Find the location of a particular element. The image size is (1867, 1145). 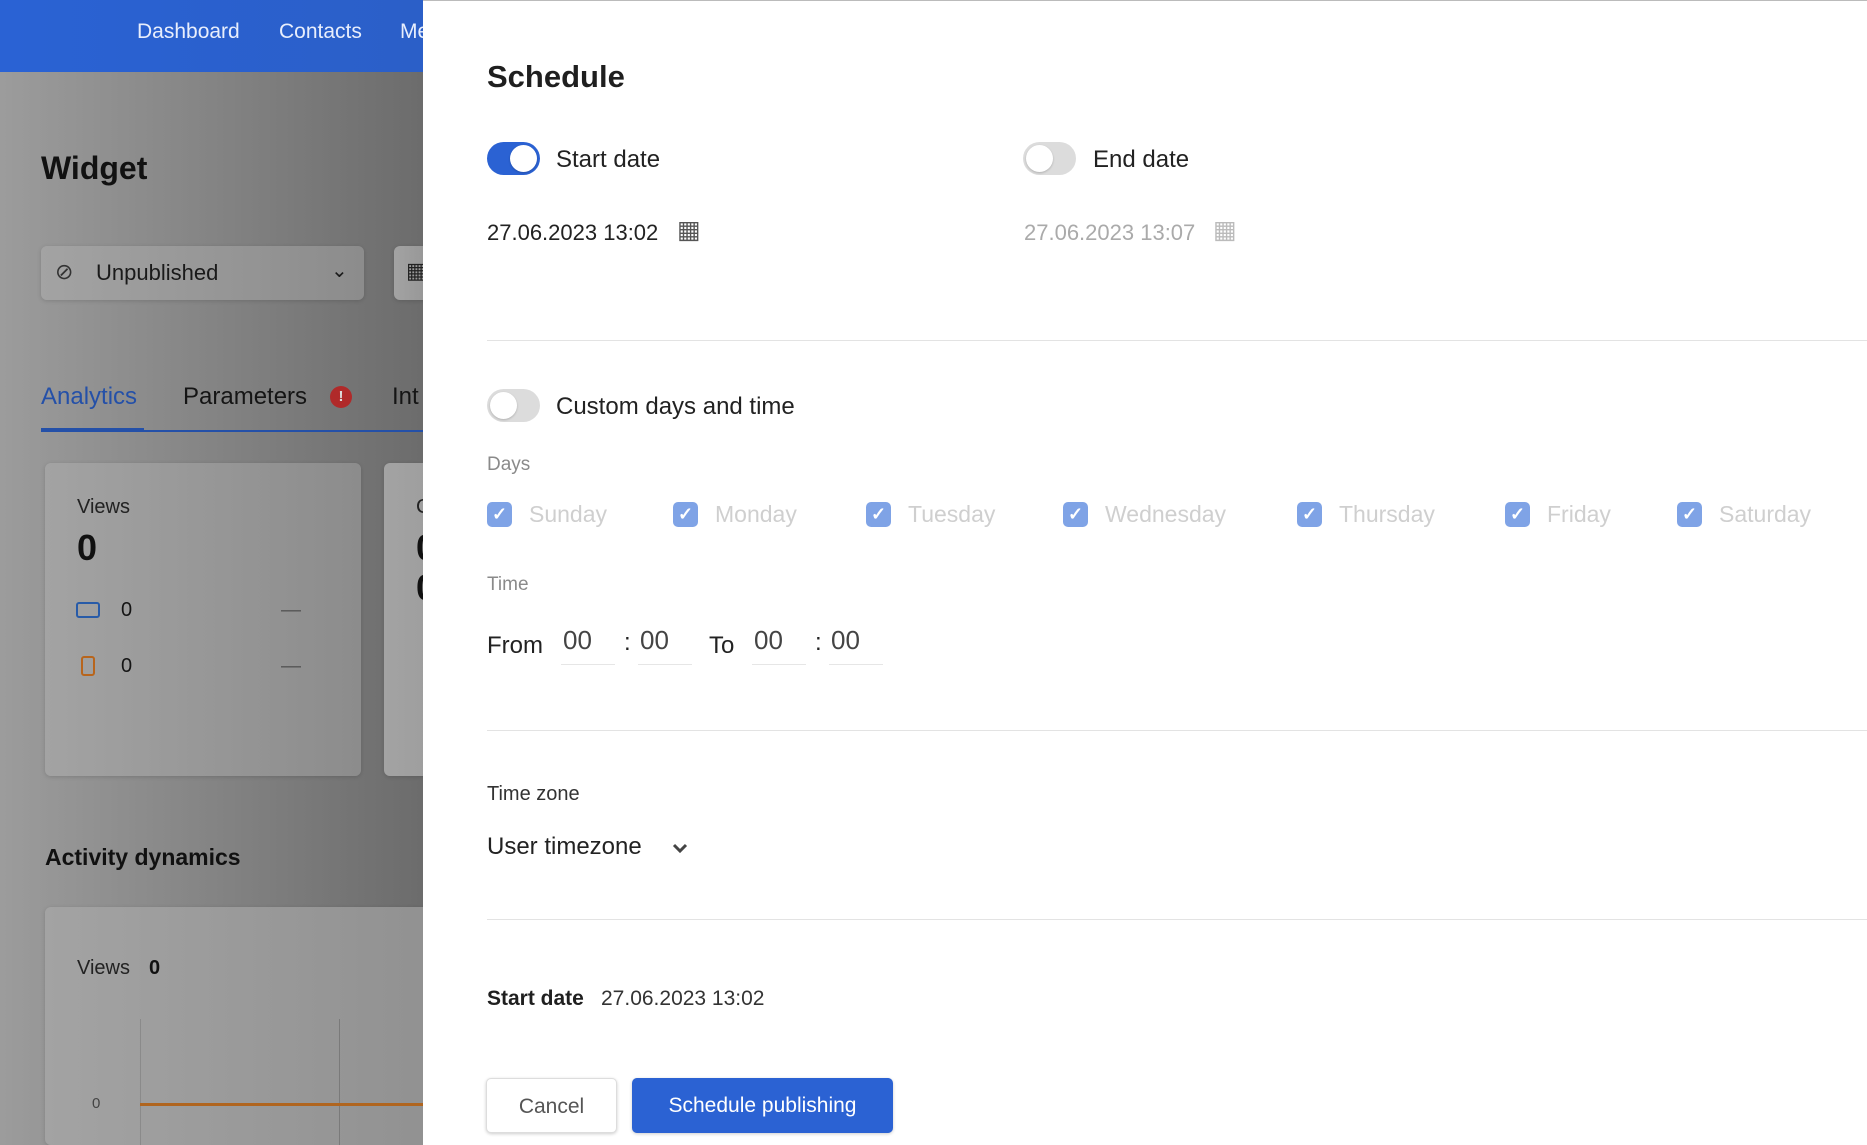

activity-chart-card: Views 0 0 is located at coordinates (234, 1026).